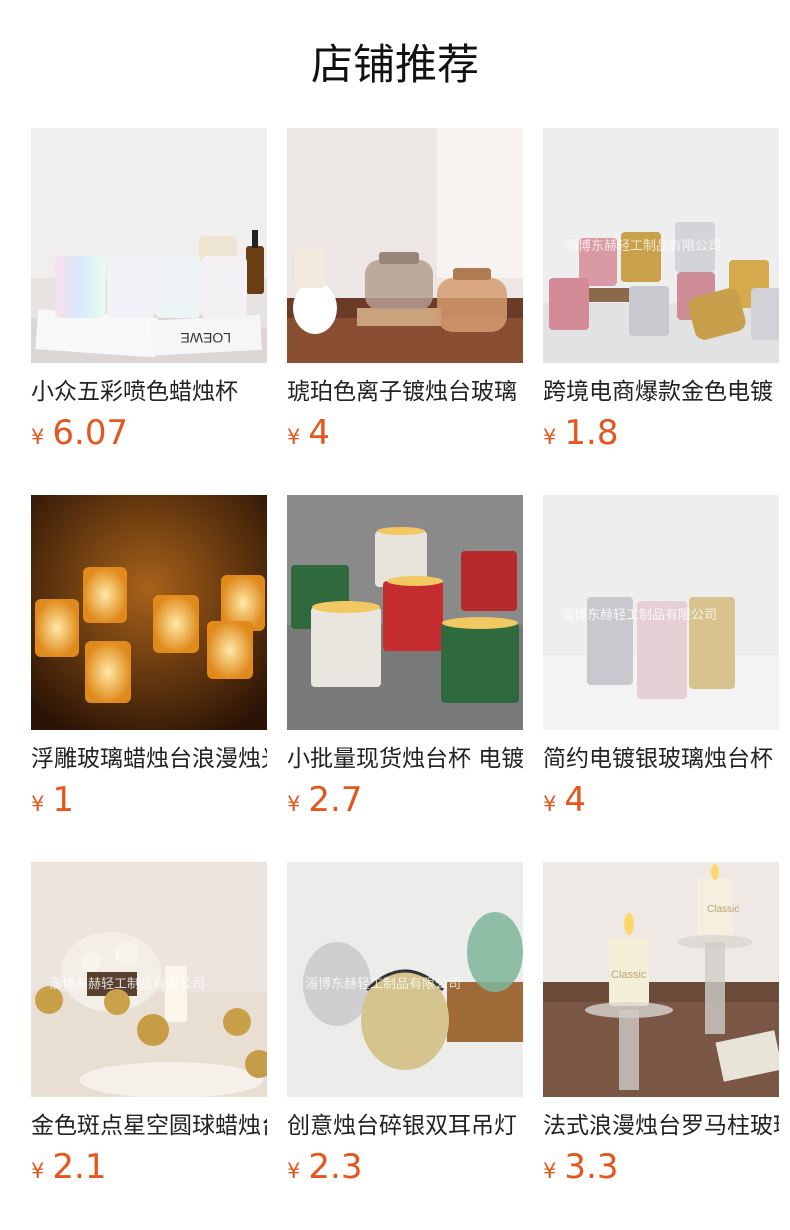 The height and width of the screenshot is (1230, 790). I want to click on silver-plated-glass-cups-photo: 淄博东赫轻工制品有限公司, so click(661, 612).